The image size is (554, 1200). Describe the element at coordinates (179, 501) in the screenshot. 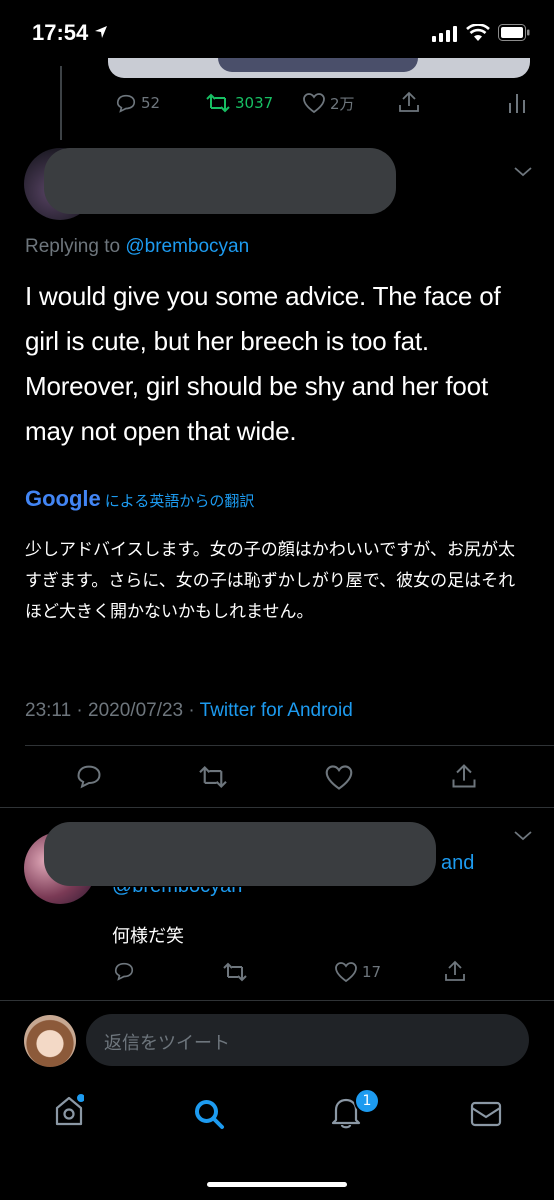

I see `translation-label: による英語からの翻訳` at that location.